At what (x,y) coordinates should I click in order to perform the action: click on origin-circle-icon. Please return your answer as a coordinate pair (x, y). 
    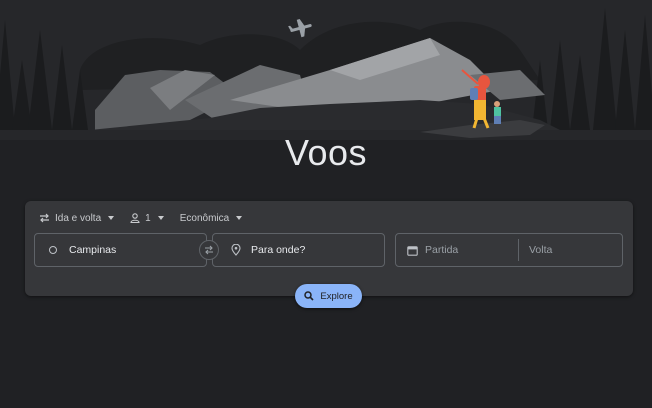
    Looking at the image, I should click on (53, 250).